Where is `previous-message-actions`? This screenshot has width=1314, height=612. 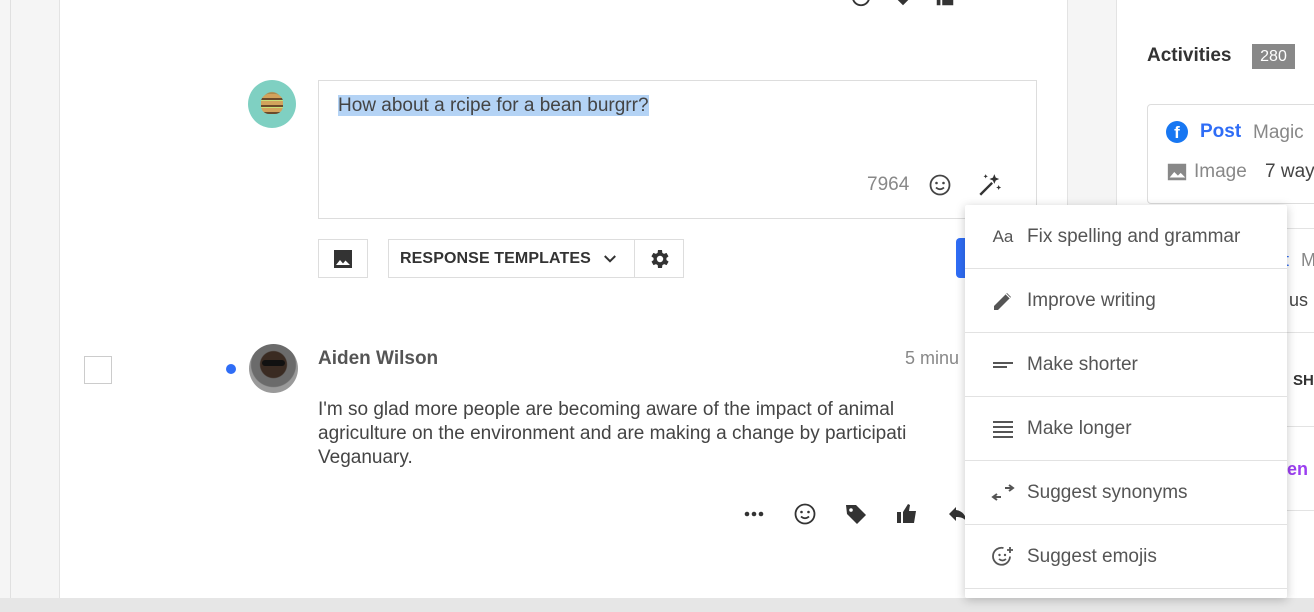
previous-message-actions is located at coordinates (903, 4).